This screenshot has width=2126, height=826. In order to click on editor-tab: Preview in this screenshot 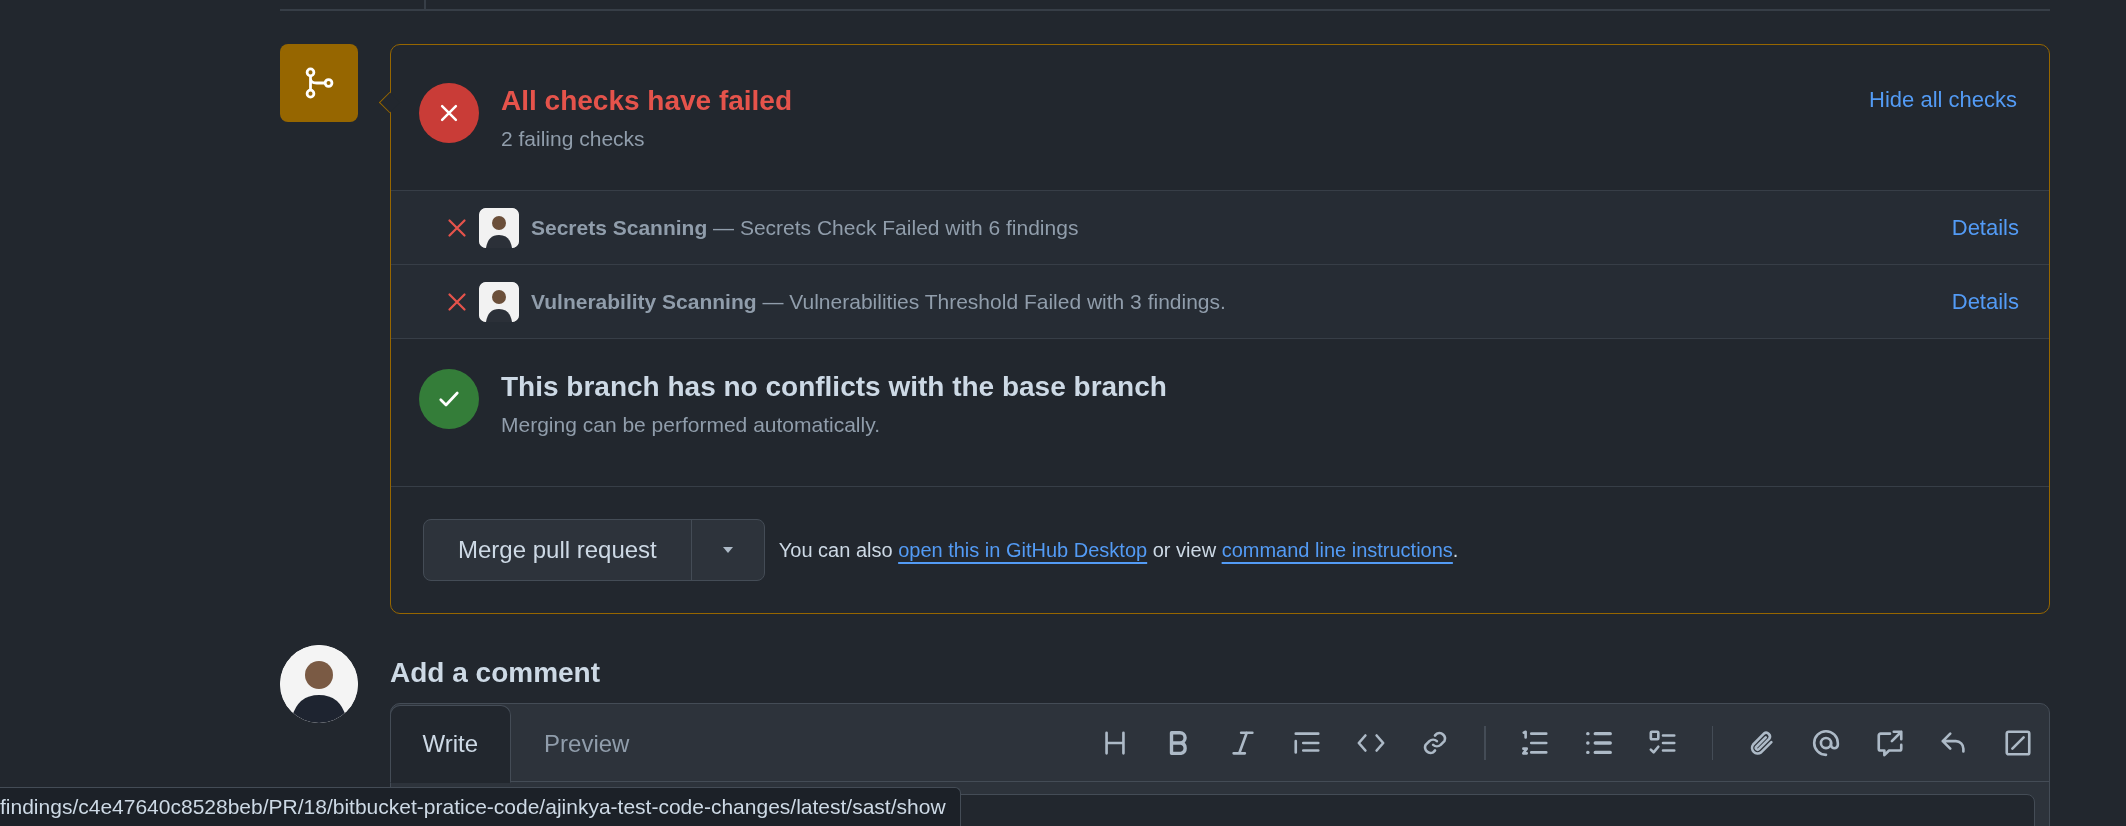, I will do `click(587, 743)`.